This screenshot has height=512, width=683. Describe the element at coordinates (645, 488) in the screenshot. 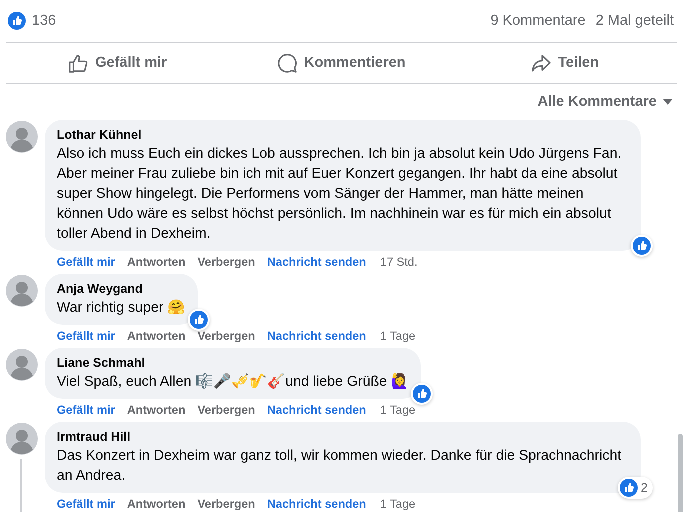

I see `reaction-count: 2` at that location.